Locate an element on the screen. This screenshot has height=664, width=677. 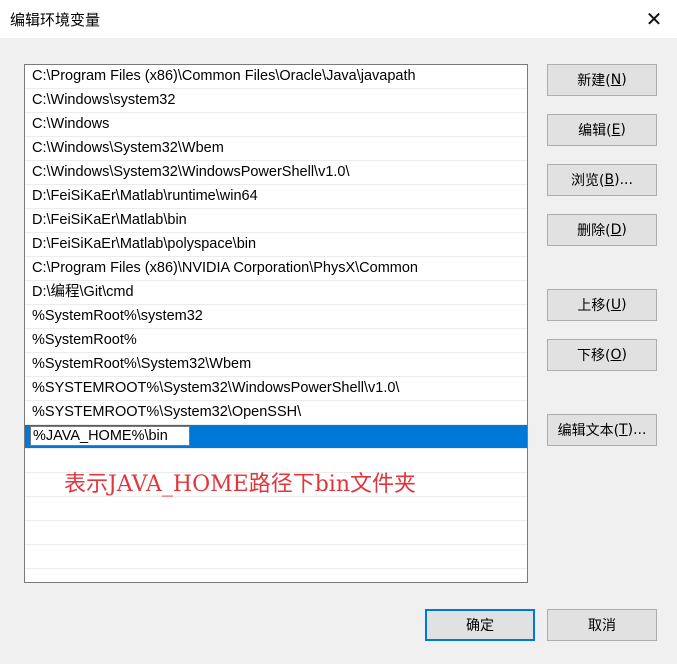
new-button-key: N is located at coordinates (616, 80).